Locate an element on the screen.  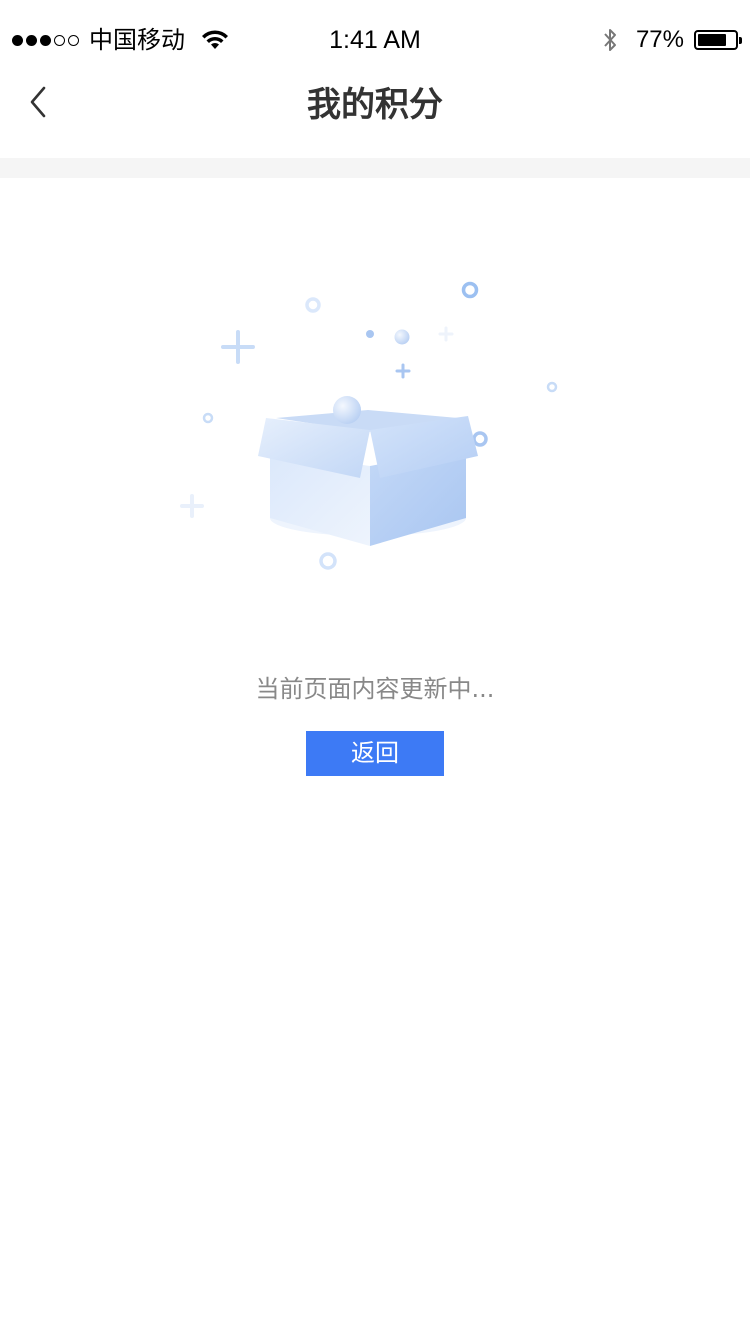
status-right: 77% is located at coordinates (672, 40).